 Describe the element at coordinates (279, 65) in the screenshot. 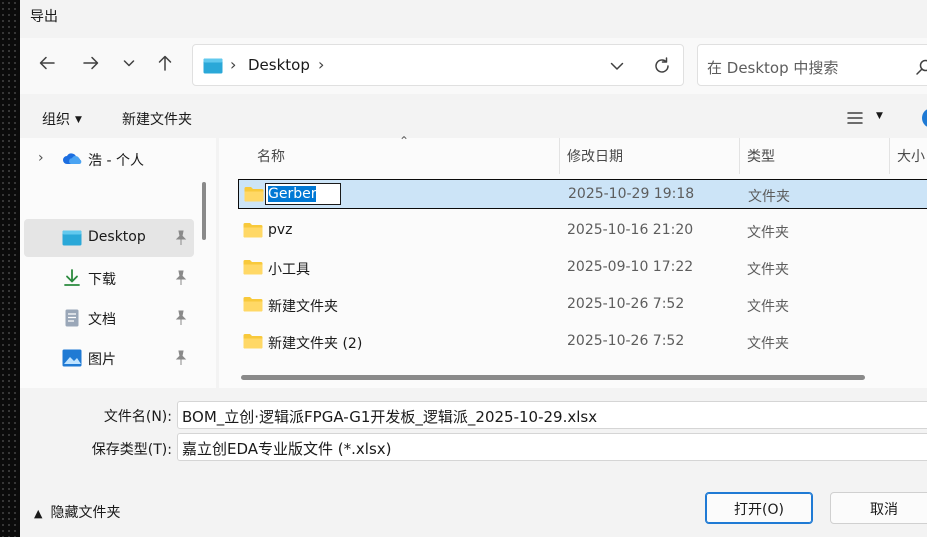

I see `address-path: Desktop` at that location.